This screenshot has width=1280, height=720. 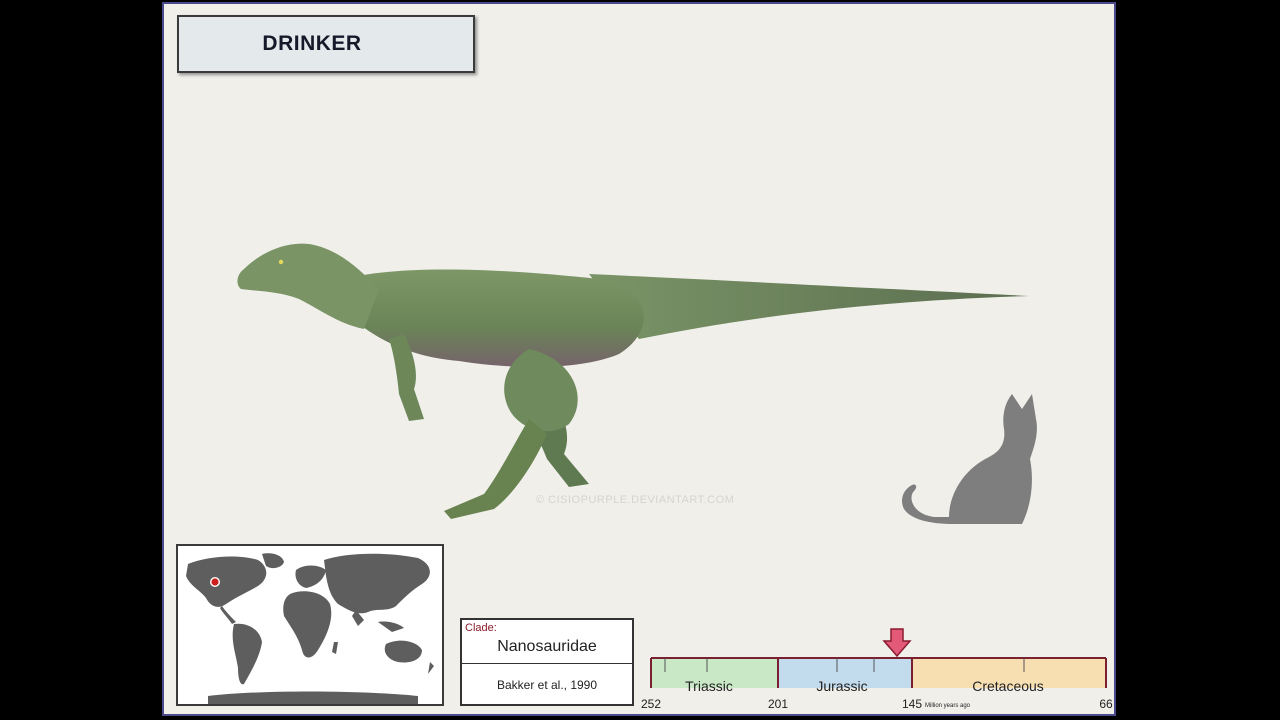 What do you see at coordinates (1008, 686) in the screenshot?
I see `period-label-cretaceous: Cretaceous` at bounding box center [1008, 686].